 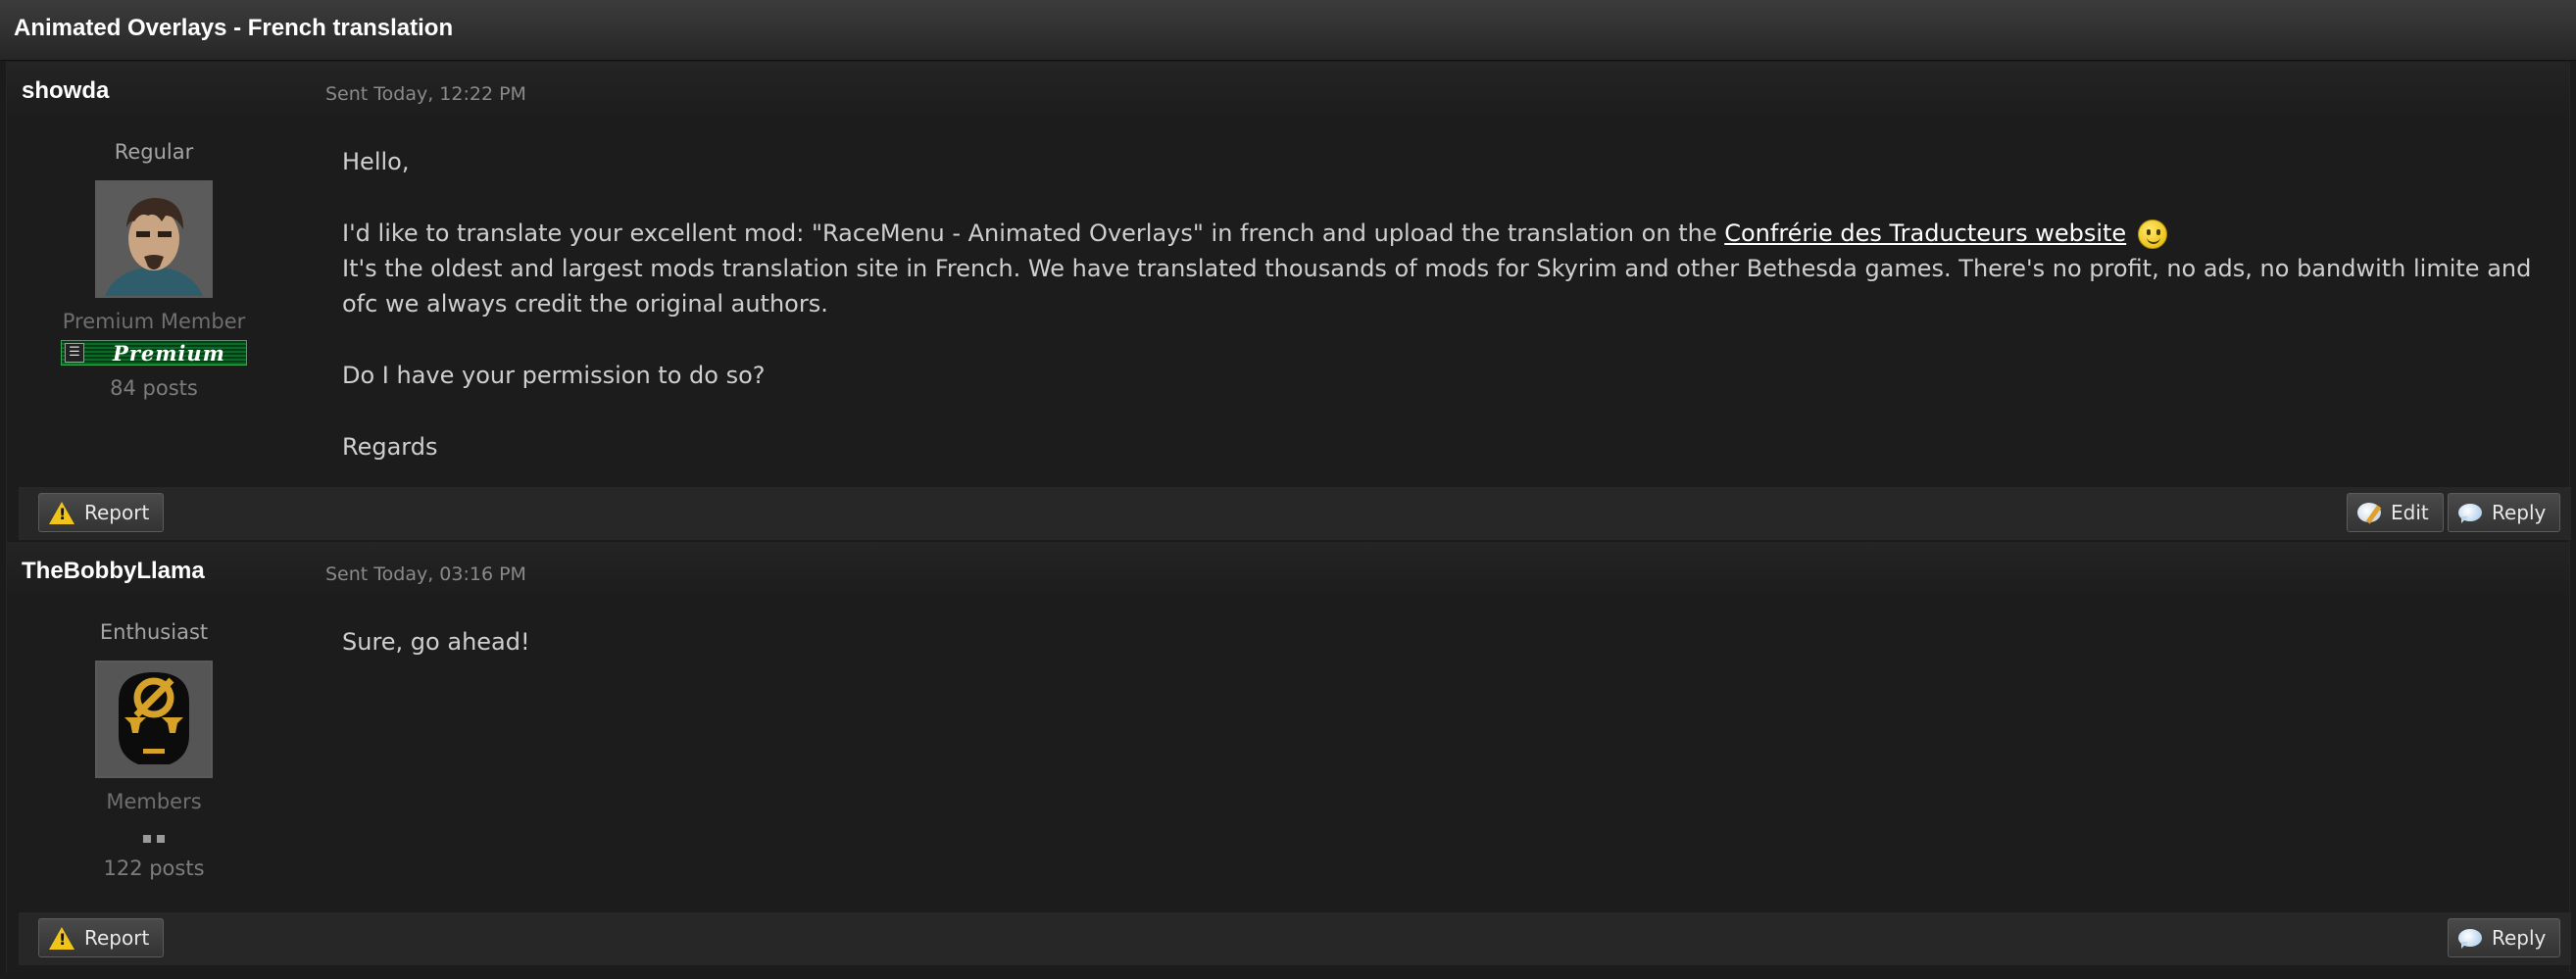 I want to click on post-date: Sent Today, 12:22 PM, so click(x=425, y=94).